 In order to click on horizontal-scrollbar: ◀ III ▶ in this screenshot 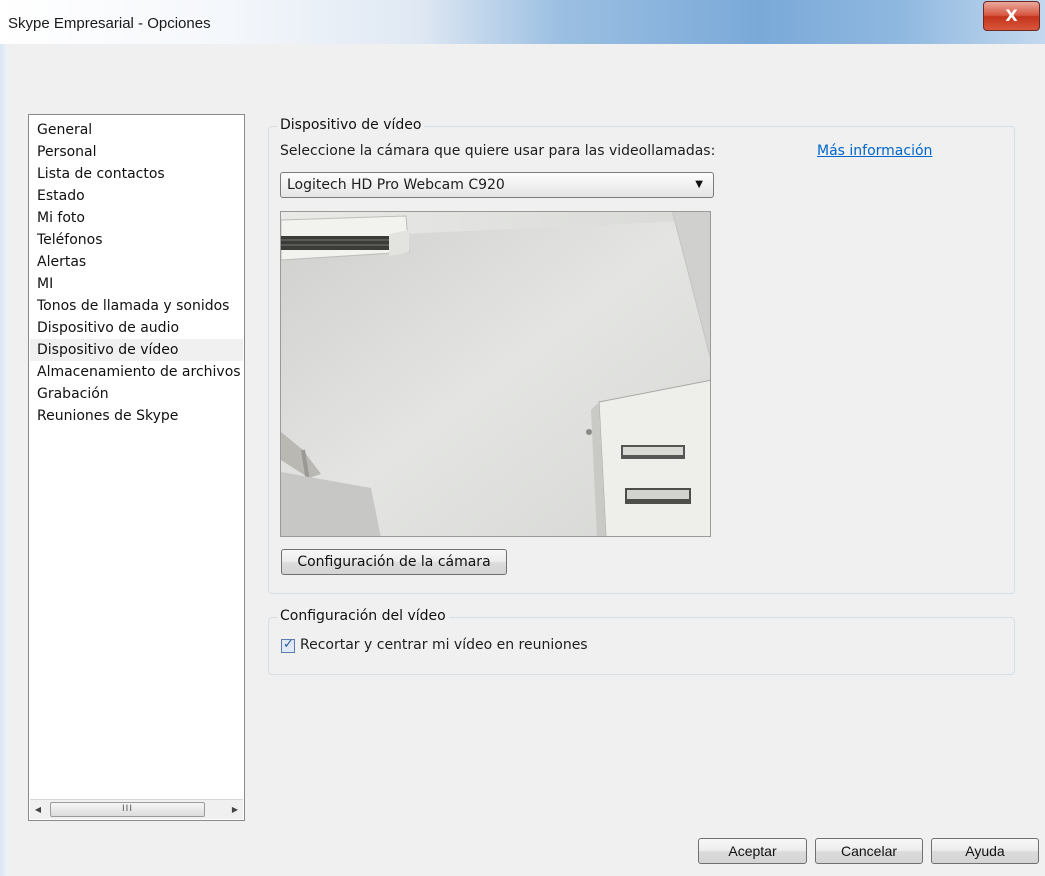, I will do `click(136, 809)`.